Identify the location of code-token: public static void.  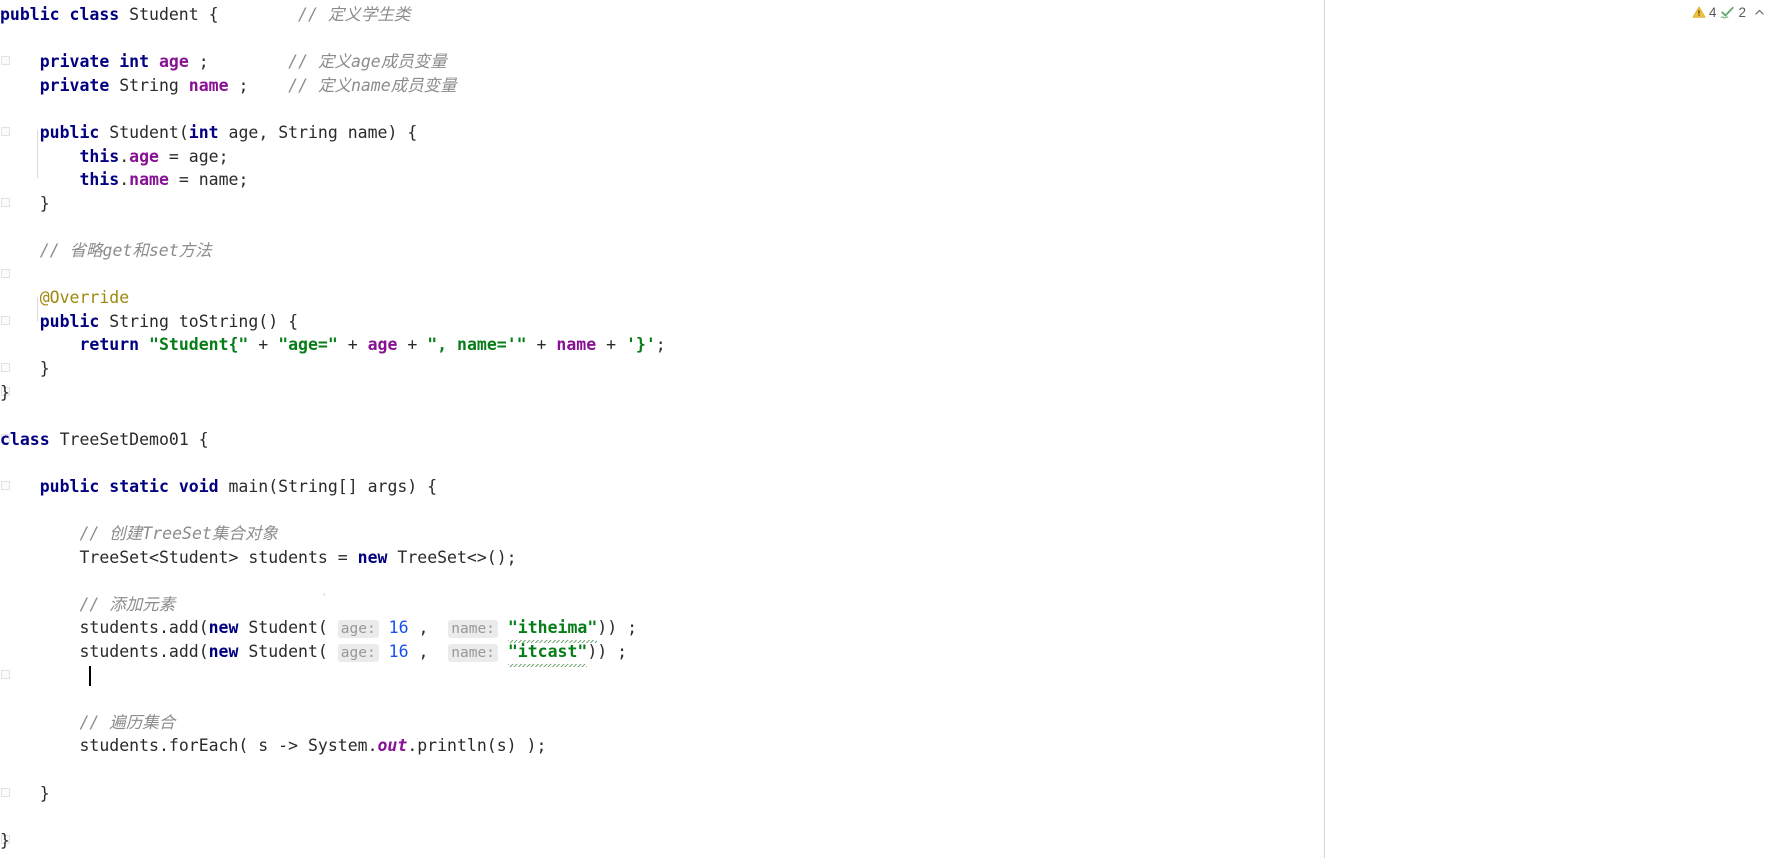
(134, 486).